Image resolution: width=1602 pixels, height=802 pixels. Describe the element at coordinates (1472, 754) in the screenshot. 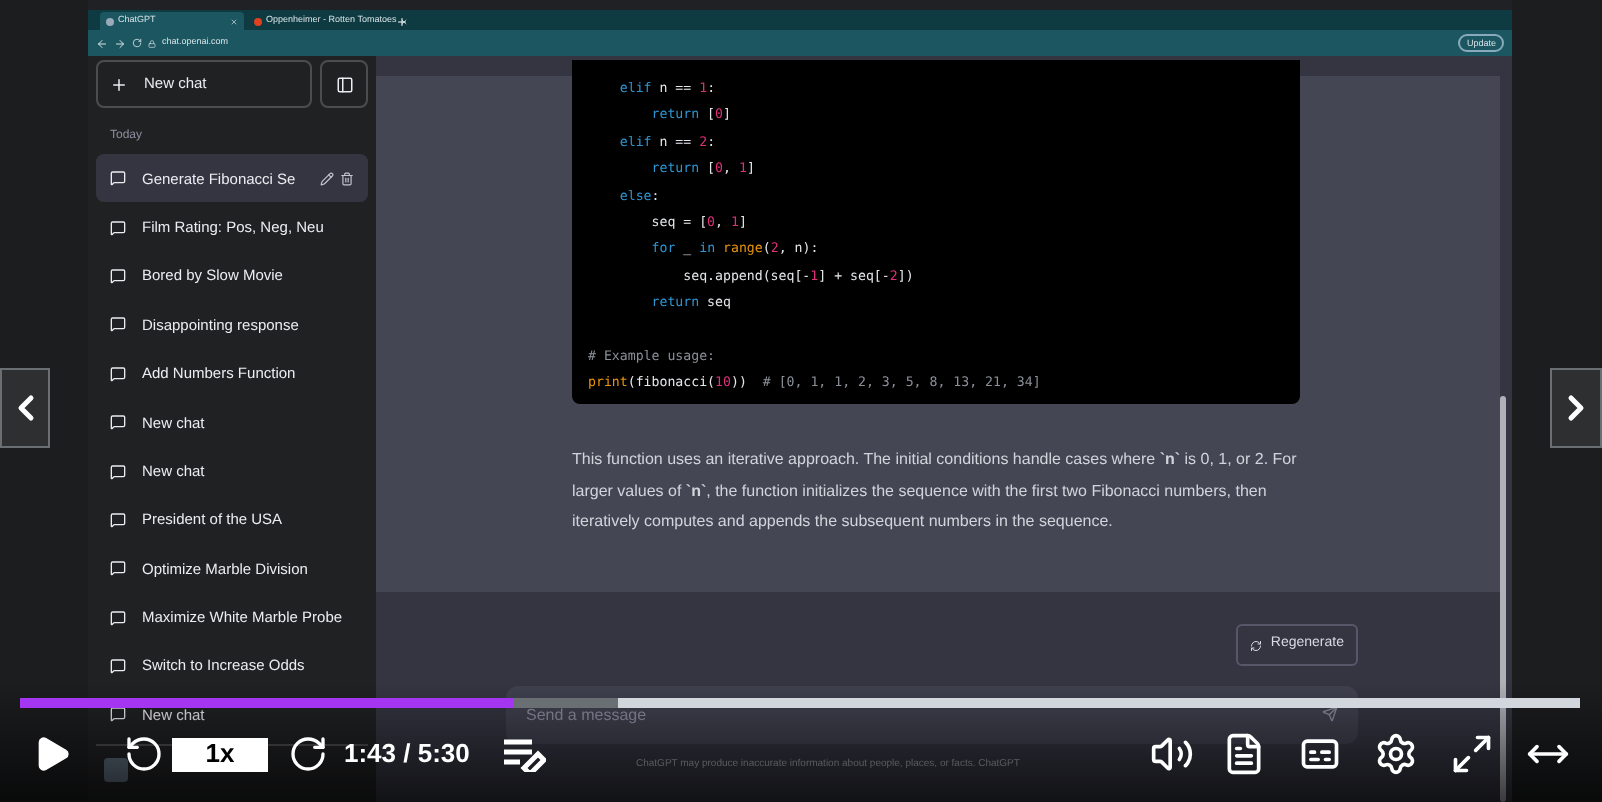

I see `expand-icon` at that location.